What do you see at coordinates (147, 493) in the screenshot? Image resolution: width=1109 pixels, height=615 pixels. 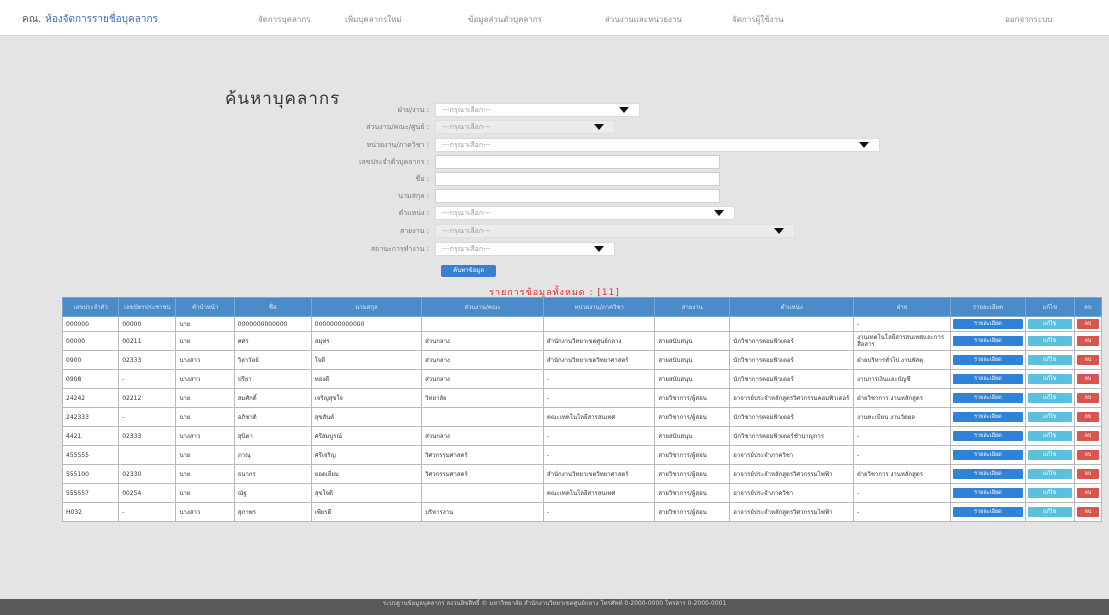 I see `table-cell: 00254` at bounding box center [147, 493].